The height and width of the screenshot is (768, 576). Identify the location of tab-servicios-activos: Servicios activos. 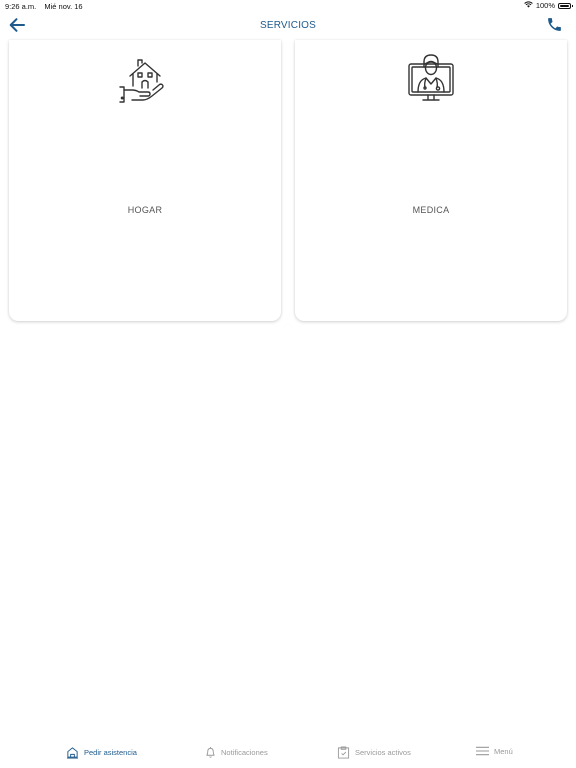
(374, 752).